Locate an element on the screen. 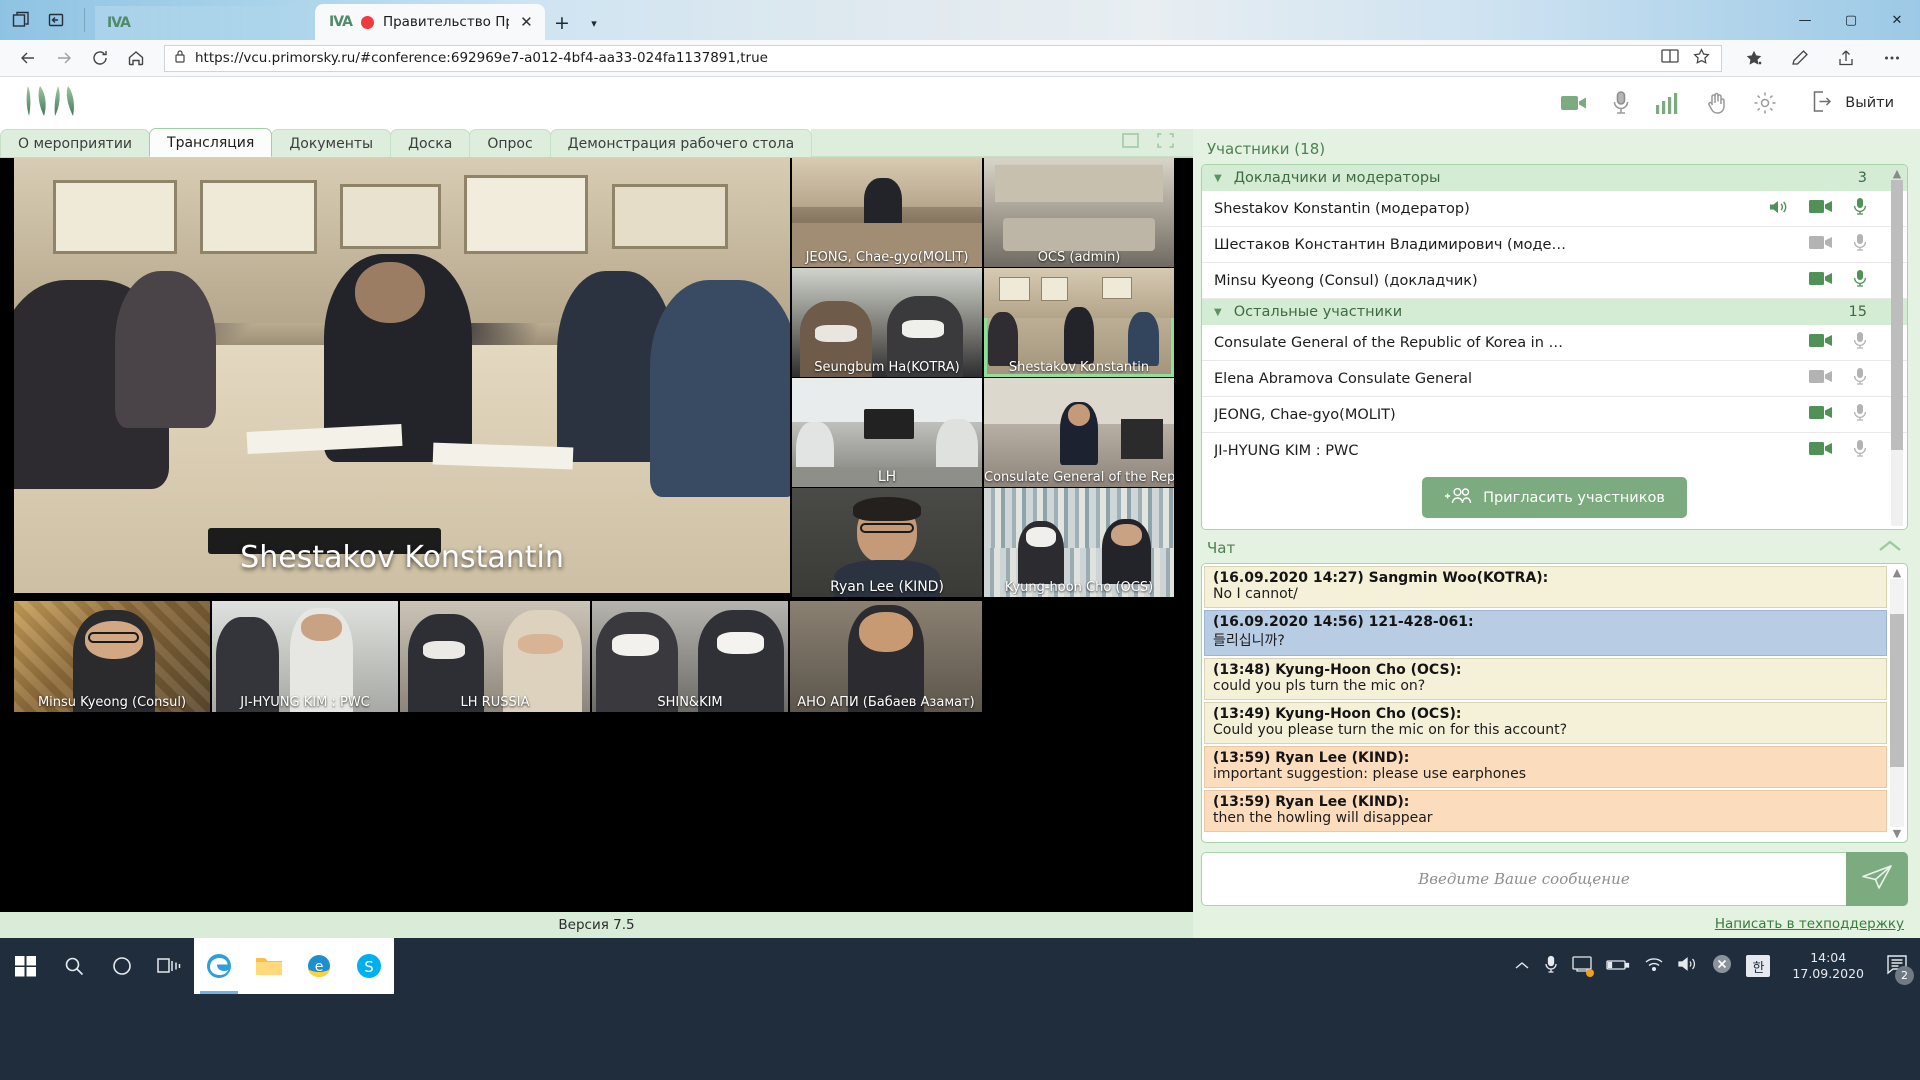  video-tile-jeong: JEONG, Chae-gyo(MOLIT) is located at coordinates (887, 212).